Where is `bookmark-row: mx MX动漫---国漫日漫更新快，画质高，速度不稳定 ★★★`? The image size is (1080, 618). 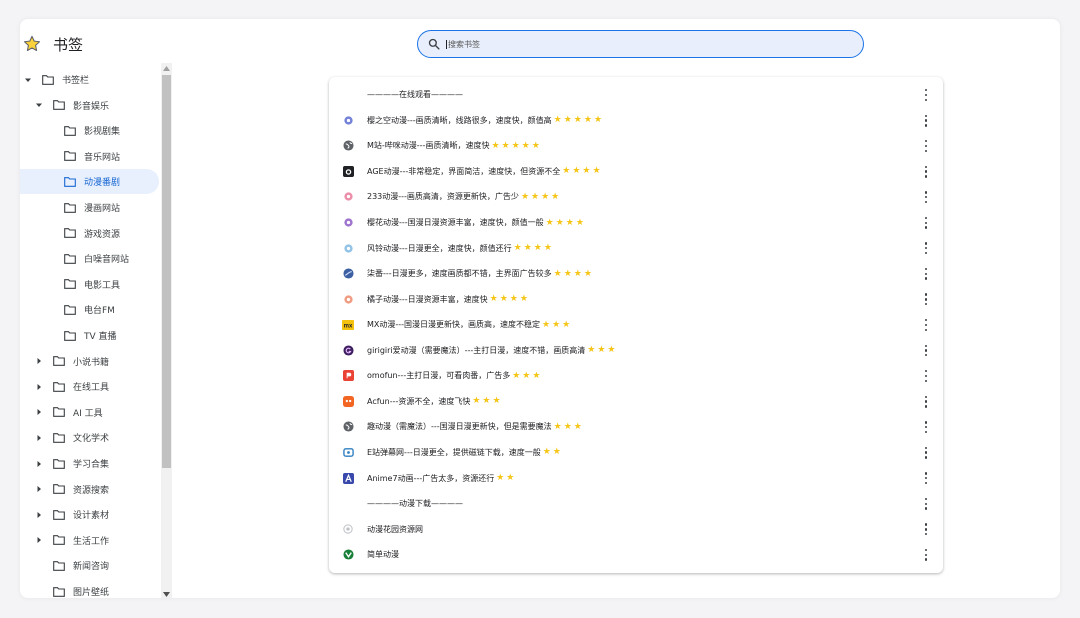 bookmark-row: mx MX动漫---国漫日漫更新快，画质高，速度不稳定 ★★★ is located at coordinates (636, 325).